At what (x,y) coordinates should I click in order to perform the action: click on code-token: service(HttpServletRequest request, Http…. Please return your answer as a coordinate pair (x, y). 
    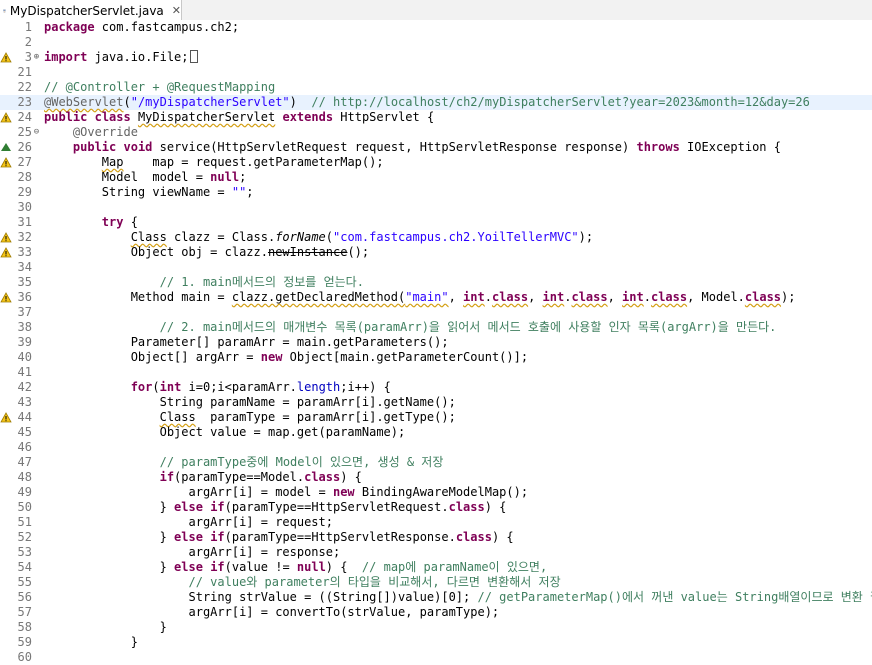
    Looking at the image, I should click on (394, 147).